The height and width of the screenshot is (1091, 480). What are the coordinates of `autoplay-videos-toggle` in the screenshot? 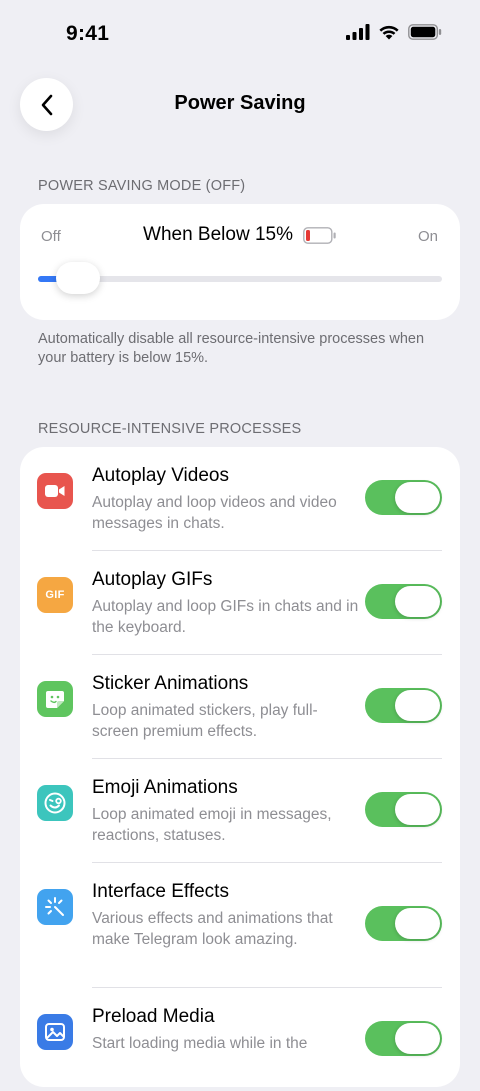 It's located at (403, 497).